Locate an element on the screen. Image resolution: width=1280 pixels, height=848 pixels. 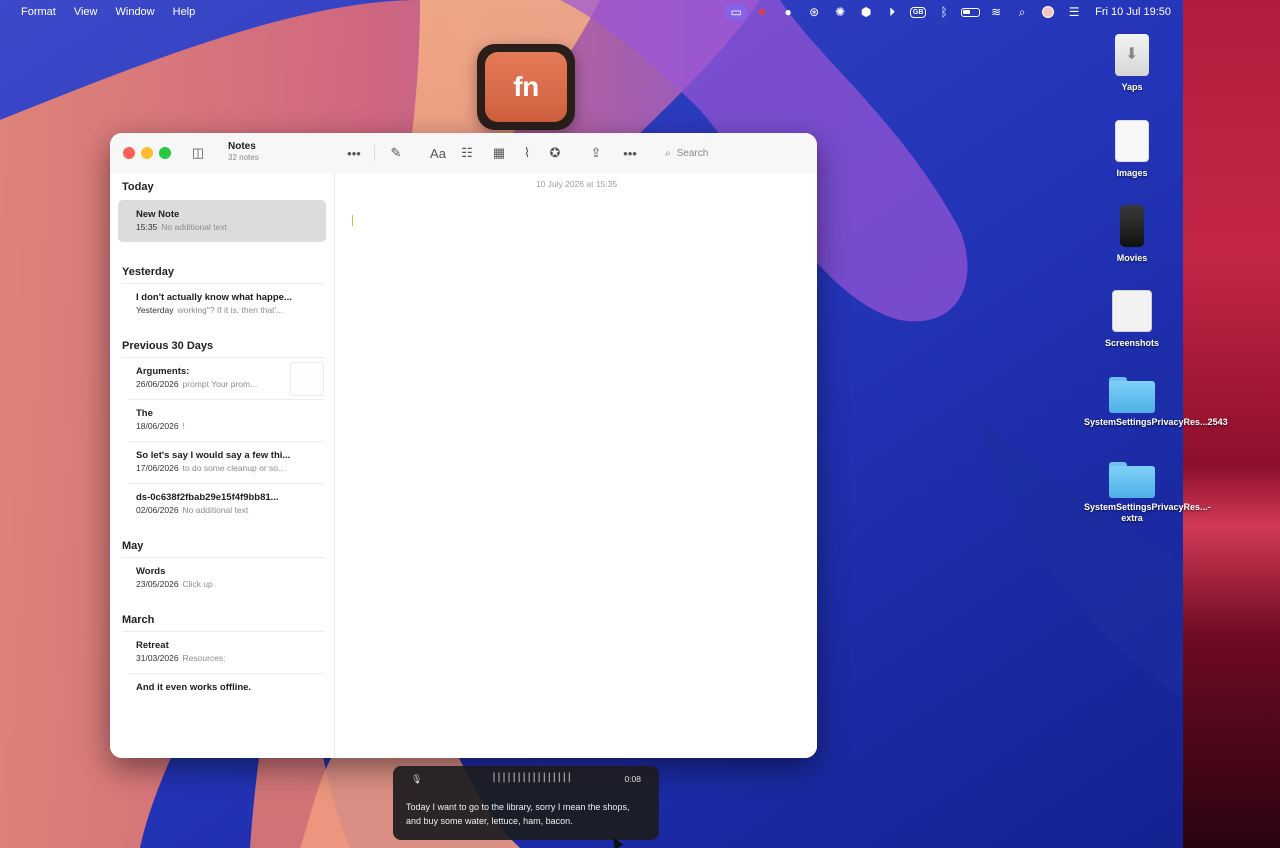
compose-note-icon: ✎ is located at coordinates (396, 153).